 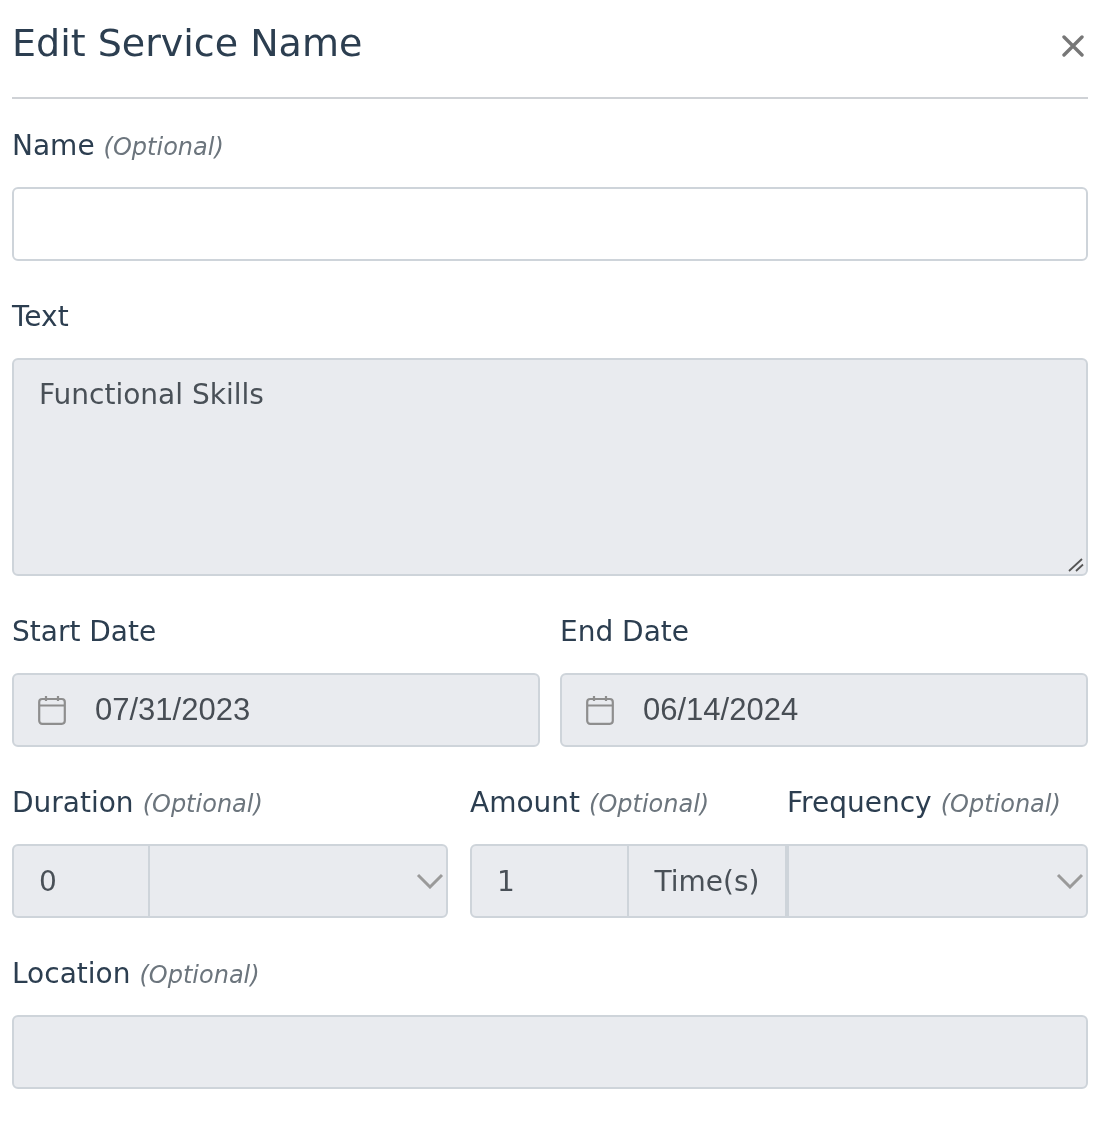 I want to click on unit-label: Time(s), so click(x=707, y=881).